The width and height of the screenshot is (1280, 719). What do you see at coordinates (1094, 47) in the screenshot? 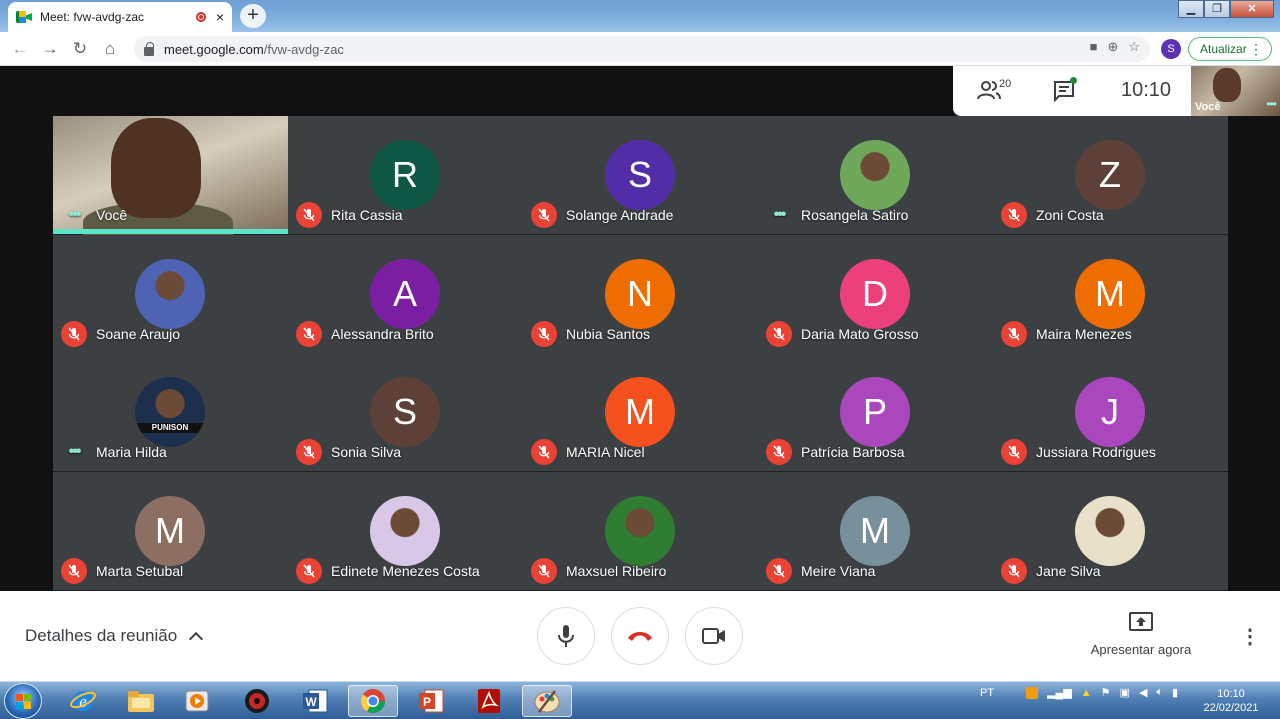
I see `camera-permission-icon: ■` at bounding box center [1094, 47].